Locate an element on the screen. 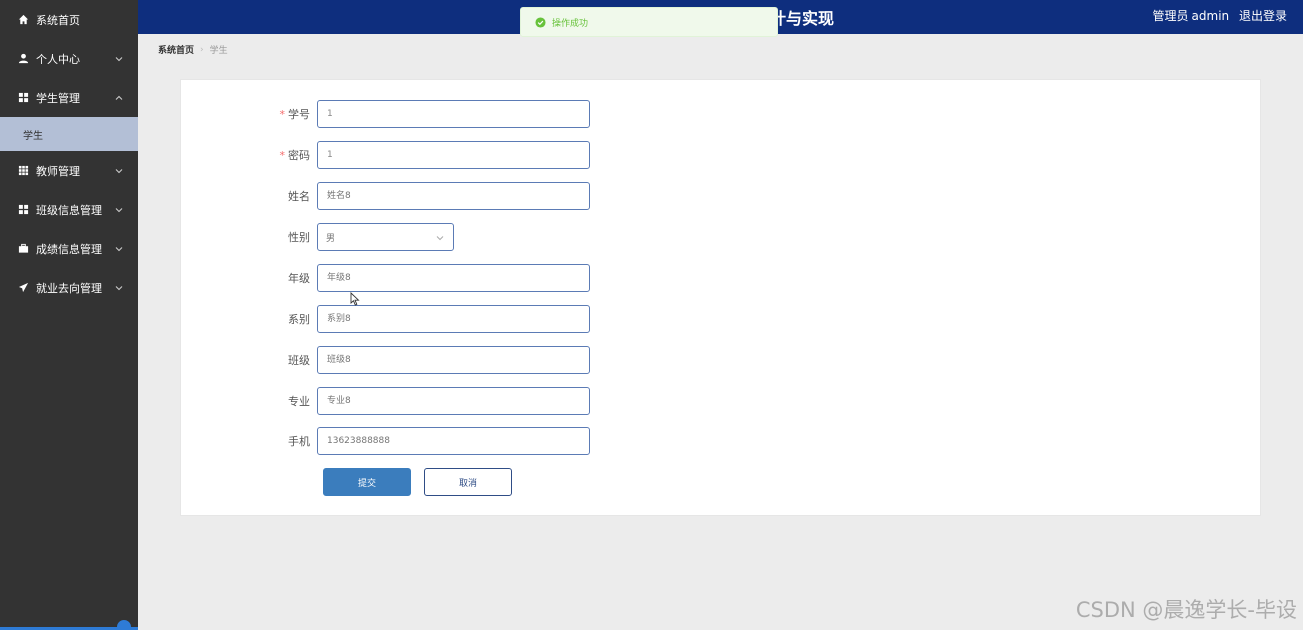 Image resolution: width=1303 pixels, height=630 pixels. sidebar-subitem-label: 学生 is located at coordinates (33, 136).